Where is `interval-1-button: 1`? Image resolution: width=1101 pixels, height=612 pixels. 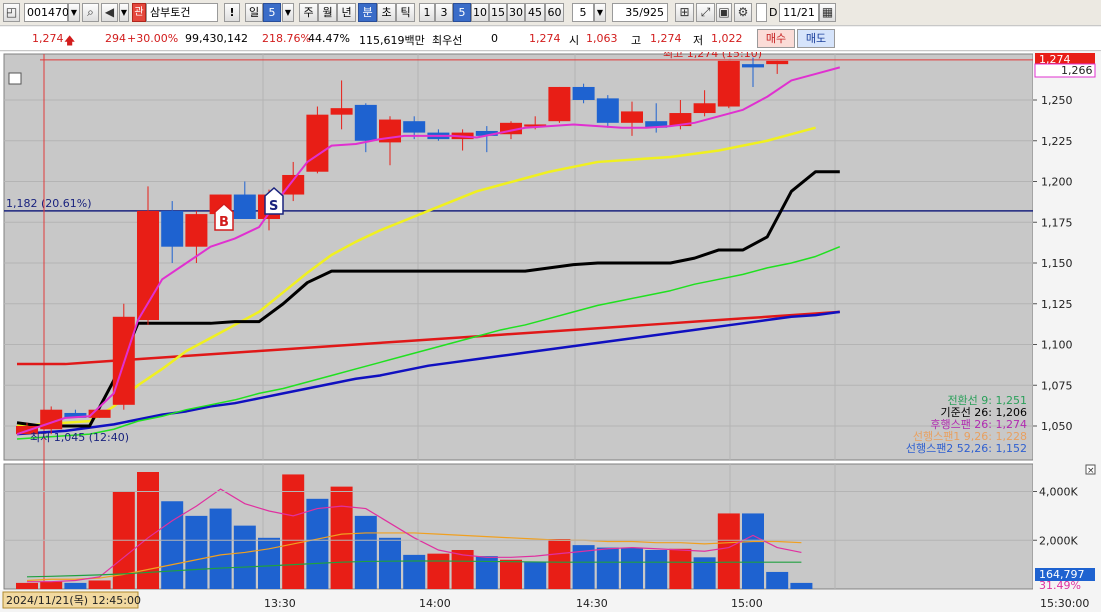 interval-1-button: 1 is located at coordinates (427, 12).